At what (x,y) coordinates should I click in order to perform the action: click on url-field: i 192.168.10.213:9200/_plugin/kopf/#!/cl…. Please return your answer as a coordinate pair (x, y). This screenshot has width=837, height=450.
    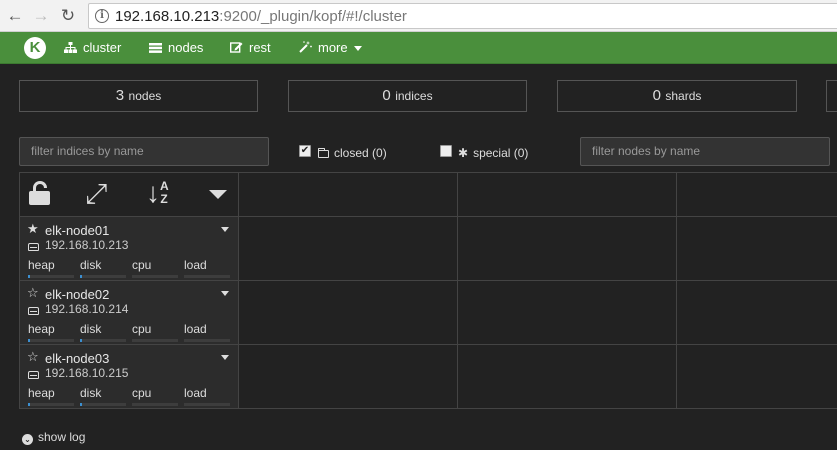
    Looking at the image, I should click on (462, 16).